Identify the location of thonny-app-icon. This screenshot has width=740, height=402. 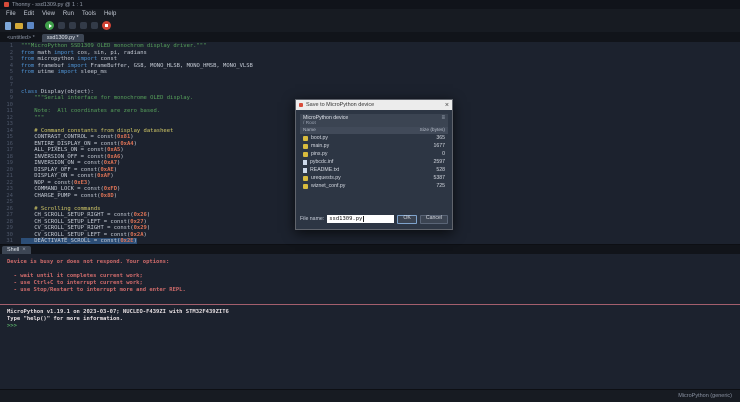
(6, 4).